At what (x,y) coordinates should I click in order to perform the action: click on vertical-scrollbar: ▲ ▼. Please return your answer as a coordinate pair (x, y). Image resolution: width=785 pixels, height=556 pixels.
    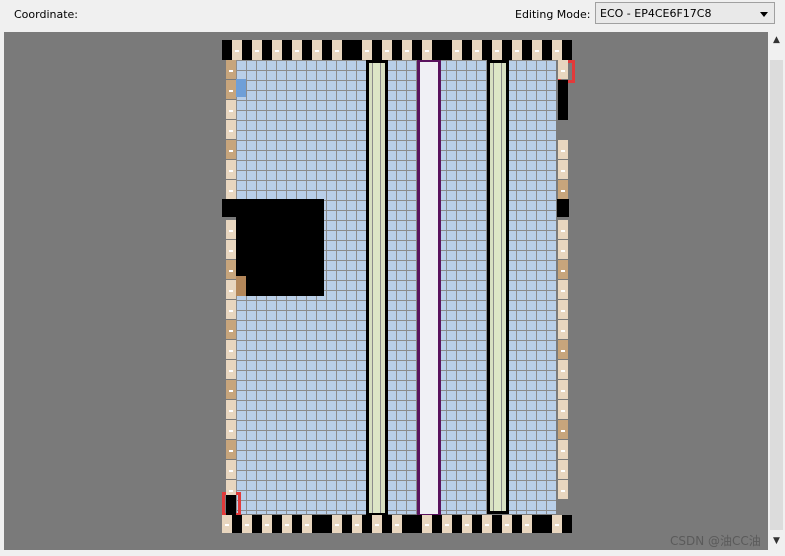
    Looking at the image, I should click on (776, 291).